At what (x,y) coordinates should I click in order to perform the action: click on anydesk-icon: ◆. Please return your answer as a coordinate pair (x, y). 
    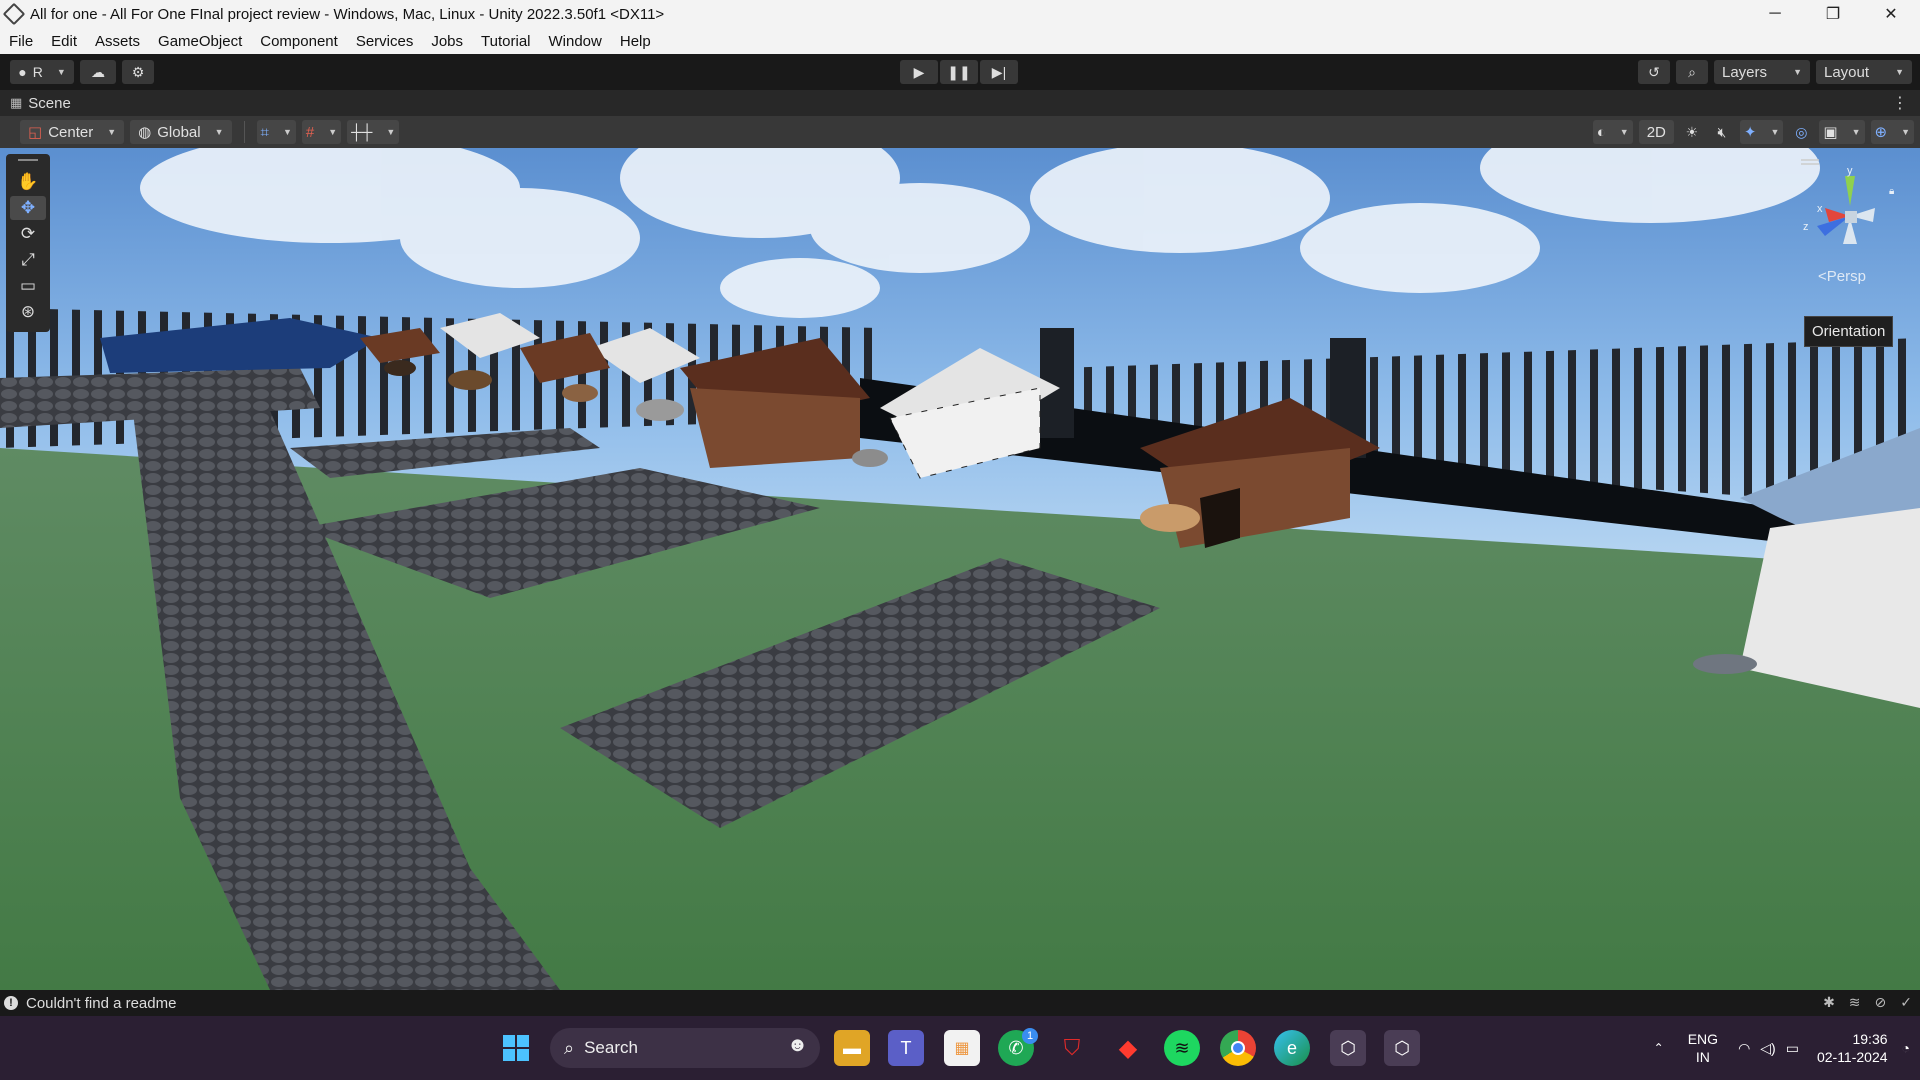
    Looking at the image, I should click on (1128, 1048).